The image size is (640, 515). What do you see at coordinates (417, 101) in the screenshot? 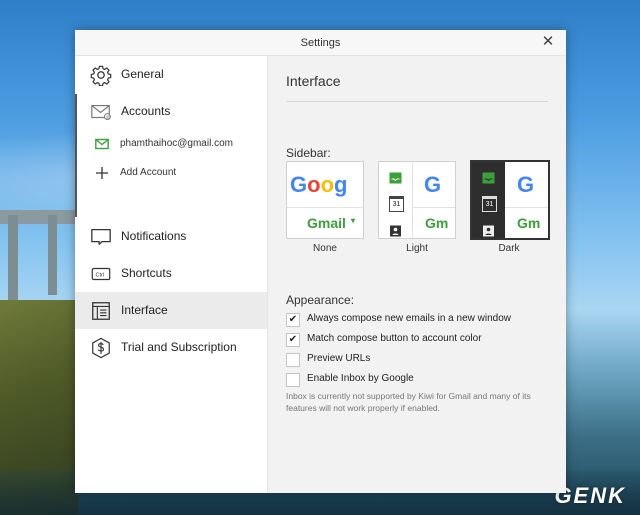
I see `divider` at bounding box center [417, 101].